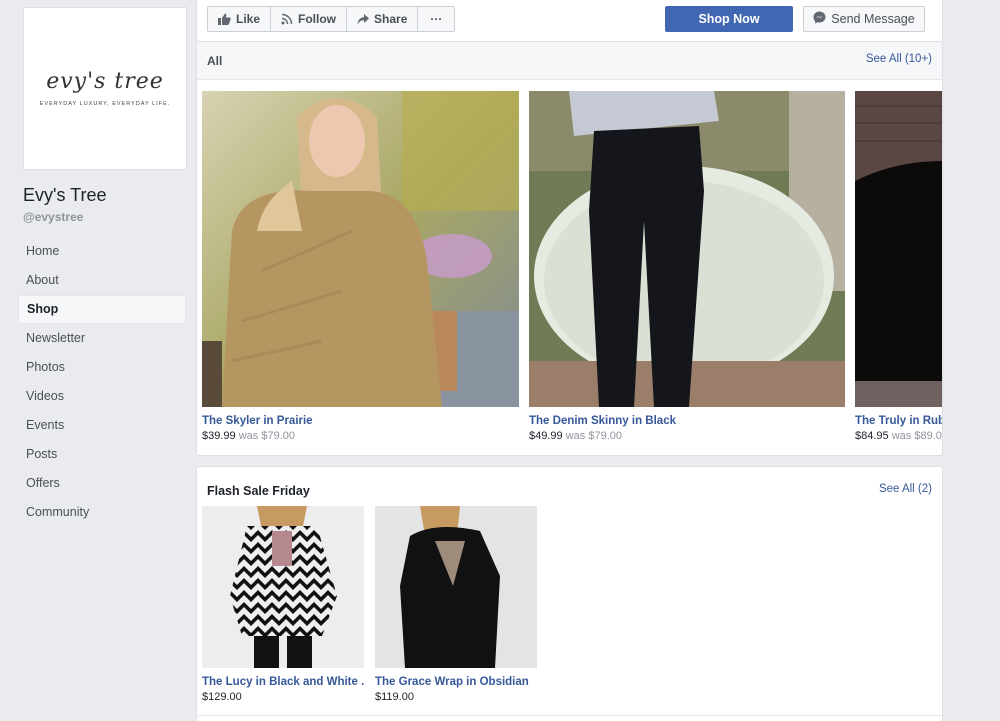 The image size is (1000, 721). What do you see at coordinates (899, 59) in the screenshot?
I see `see-all-link: See All (10+)` at bounding box center [899, 59].